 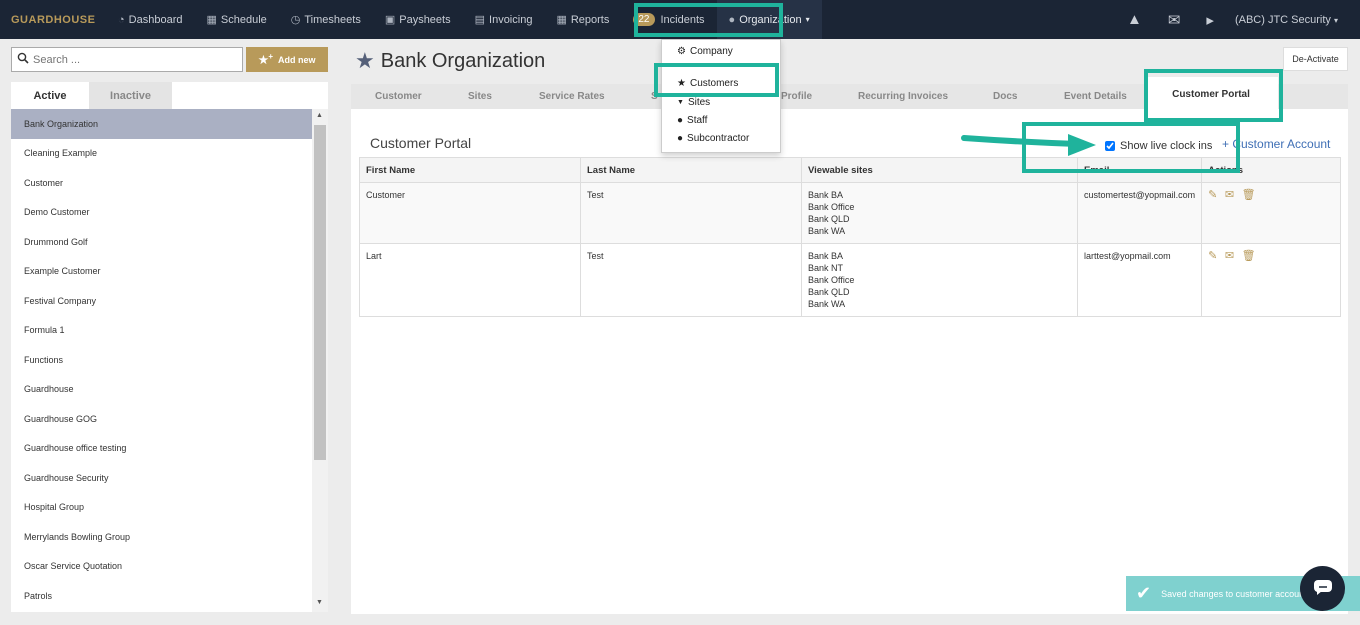 What do you see at coordinates (319, 115) in the screenshot?
I see `scroll-up-arrow-icon: ▲` at bounding box center [319, 115].